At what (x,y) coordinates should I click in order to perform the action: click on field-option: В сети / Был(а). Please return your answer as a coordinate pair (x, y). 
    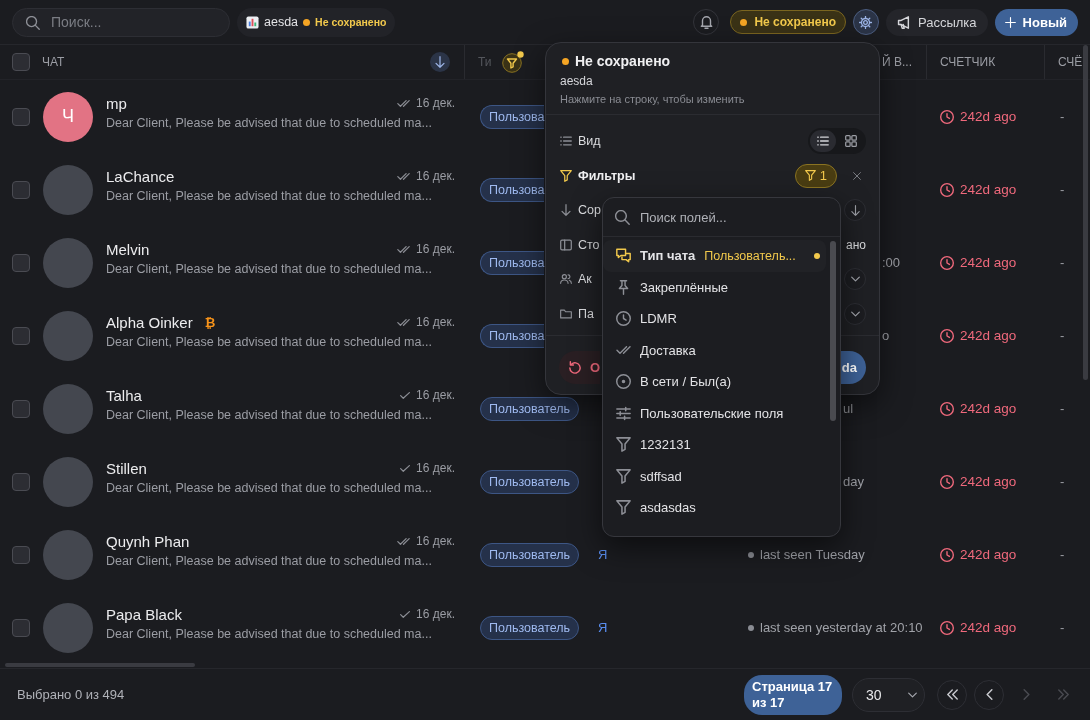
    Looking at the image, I should click on (714, 382).